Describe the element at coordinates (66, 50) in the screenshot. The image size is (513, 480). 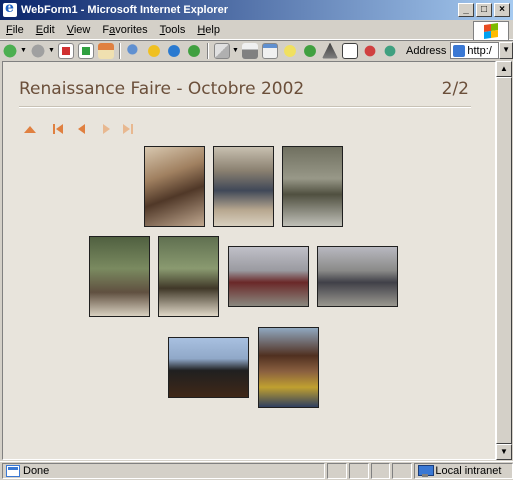
I see `stop-icon` at that location.